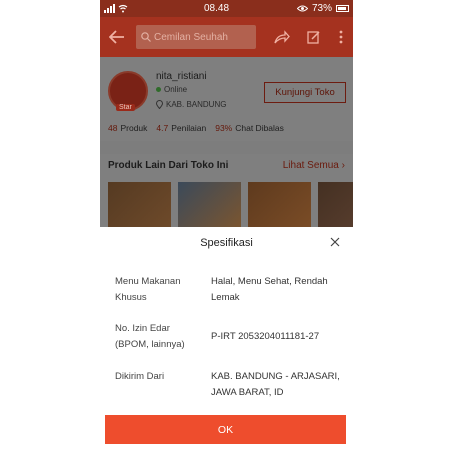  Describe the element at coordinates (269, 289) in the screenshot. I see `spec-value: Halal, Menu Sehat, Rendah Lemak` at that location.